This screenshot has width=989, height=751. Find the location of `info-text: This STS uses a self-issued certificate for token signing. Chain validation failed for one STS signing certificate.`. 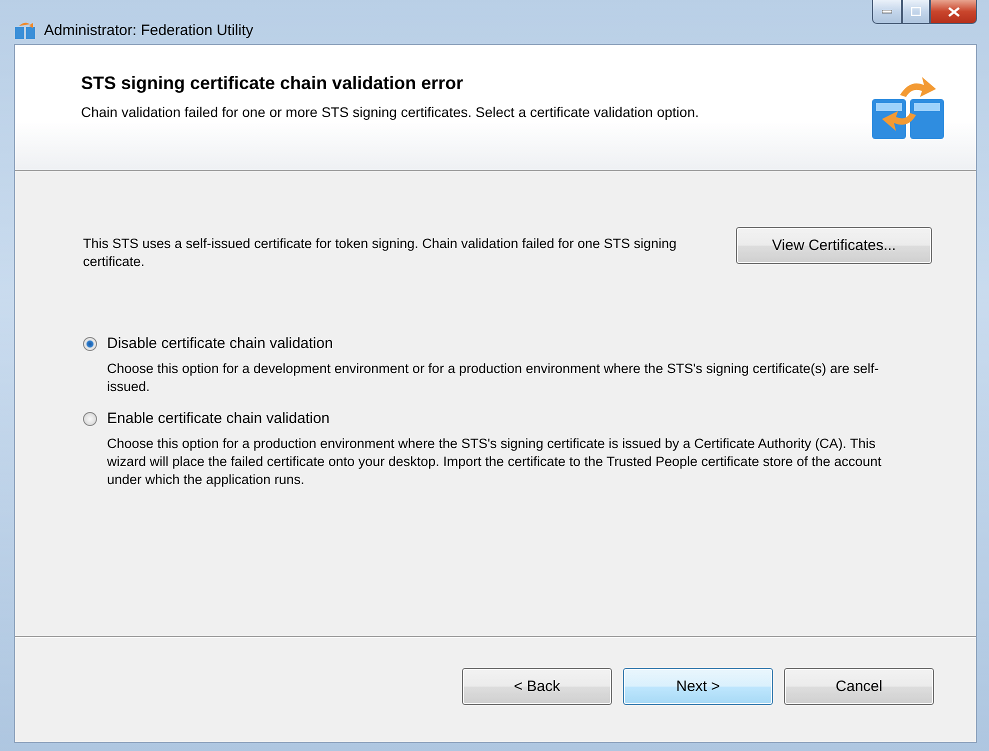

info-text: This STS uses a self-issued certificate for token signing. Chain validation failed for one STS signing certificate. is located at coordinates (380, 253).